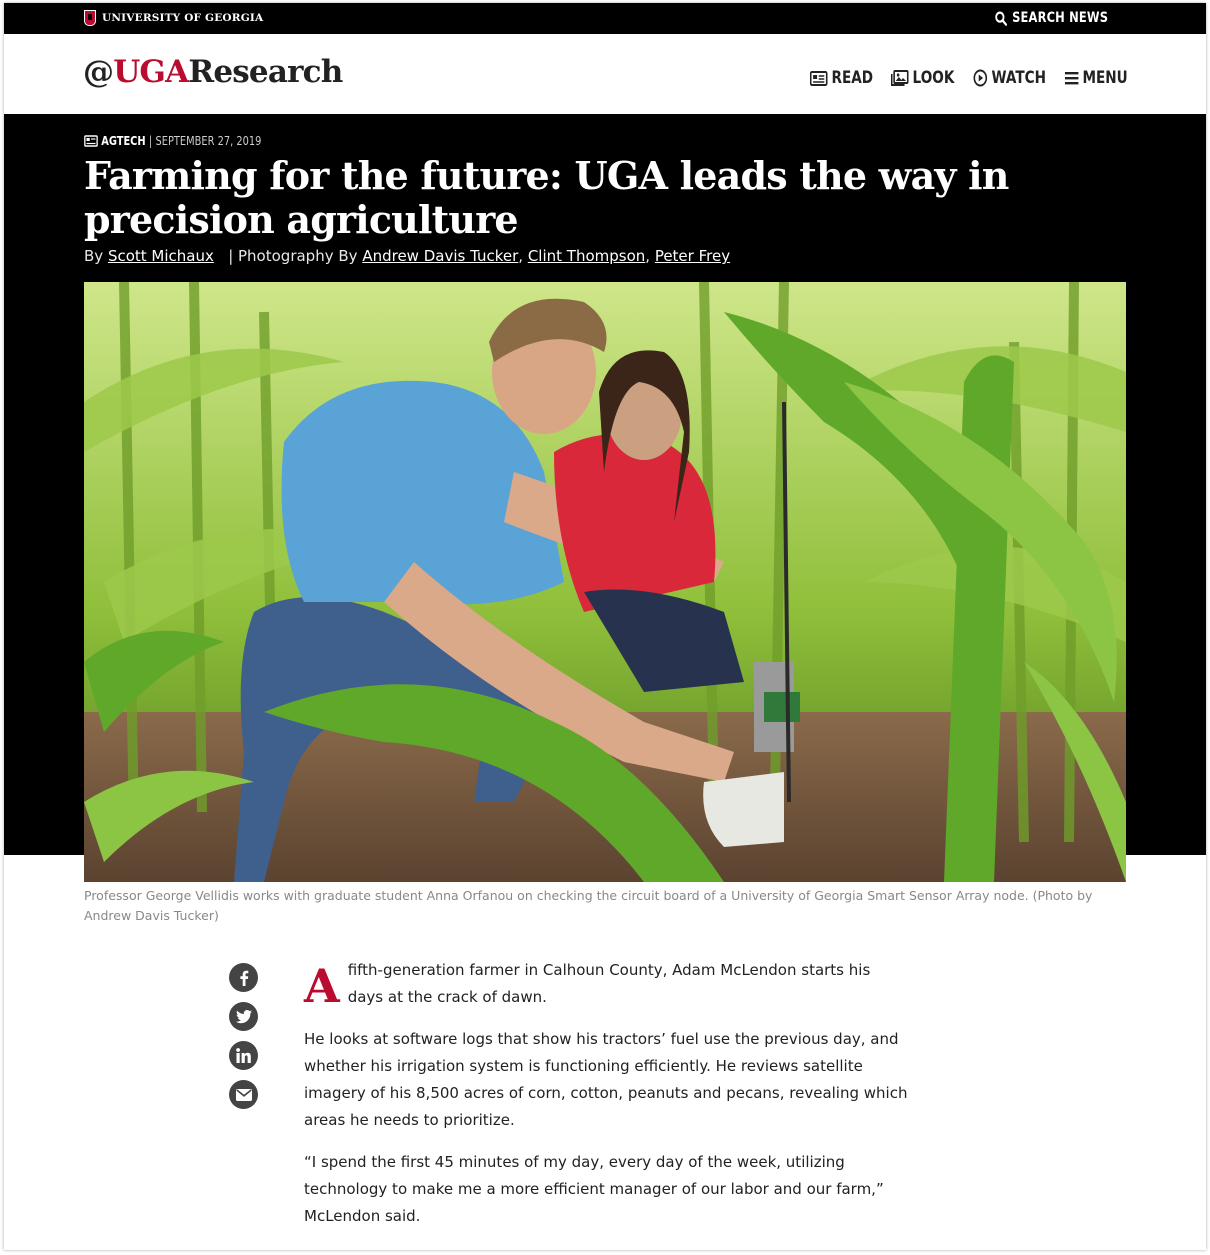 This screenshot has height=1255, width=1210. What do you see at coordinates (1019, 78) in the screenshot?
I see `nav-watch-label: WATCH` at bounding box center [1019, 78].